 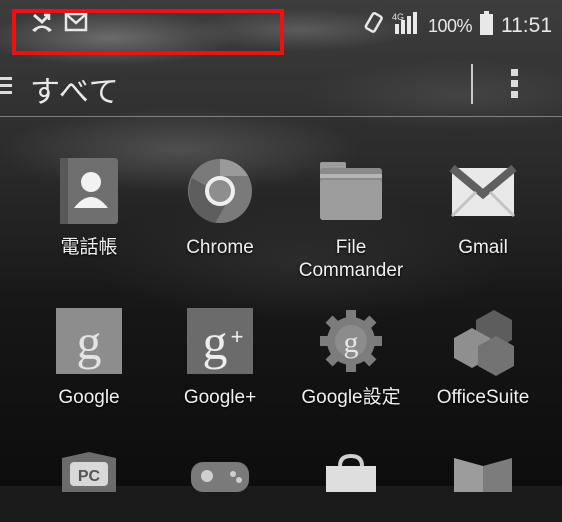 What do you see at coordinates (89, 247) in the screenshot?
I see `app-label: 電話帳` at bounding box center [89, 247].